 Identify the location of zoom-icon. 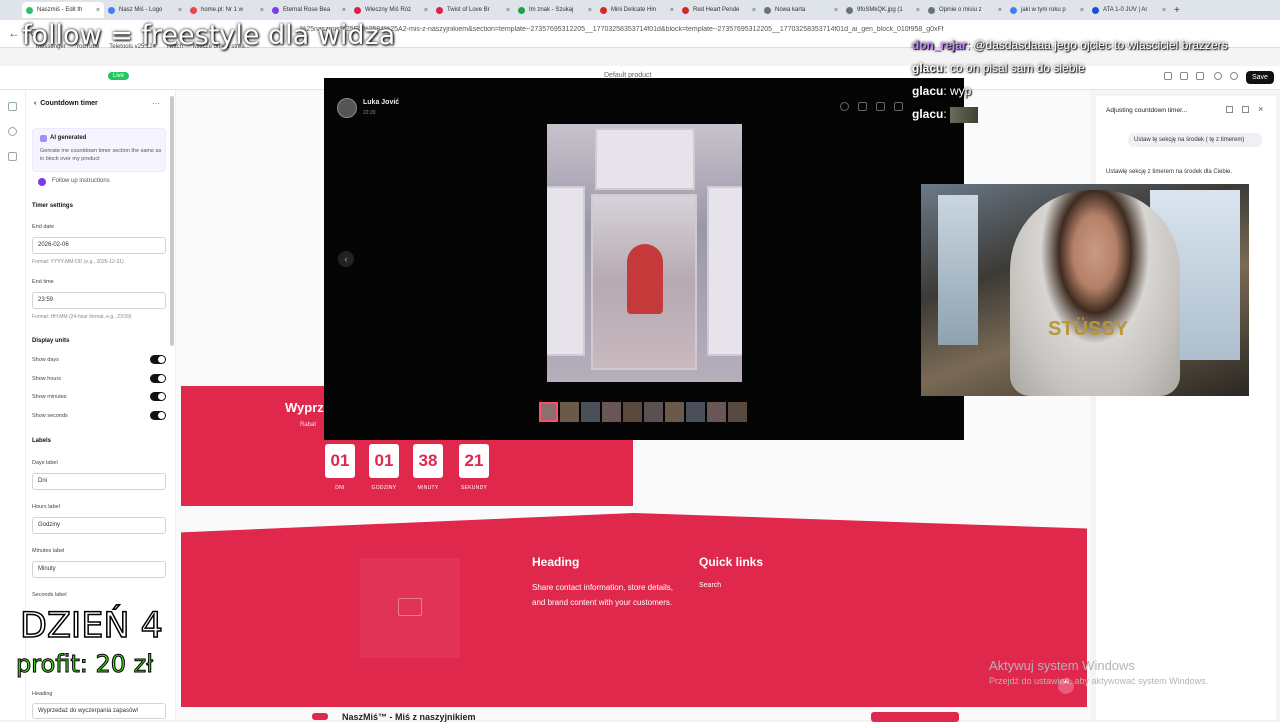
(844, 106).